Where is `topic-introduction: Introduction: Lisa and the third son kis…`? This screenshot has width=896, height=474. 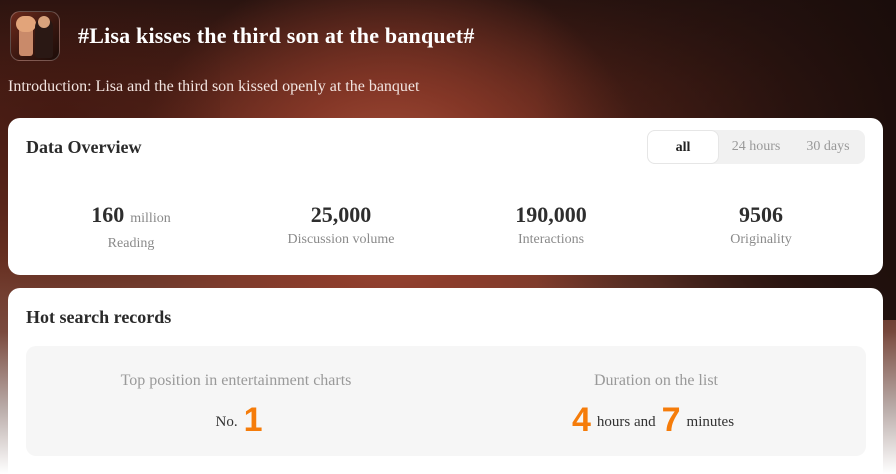
topic-introduction: Introduction: Lisa and the third son kis… is located at coordinates (214, 86).